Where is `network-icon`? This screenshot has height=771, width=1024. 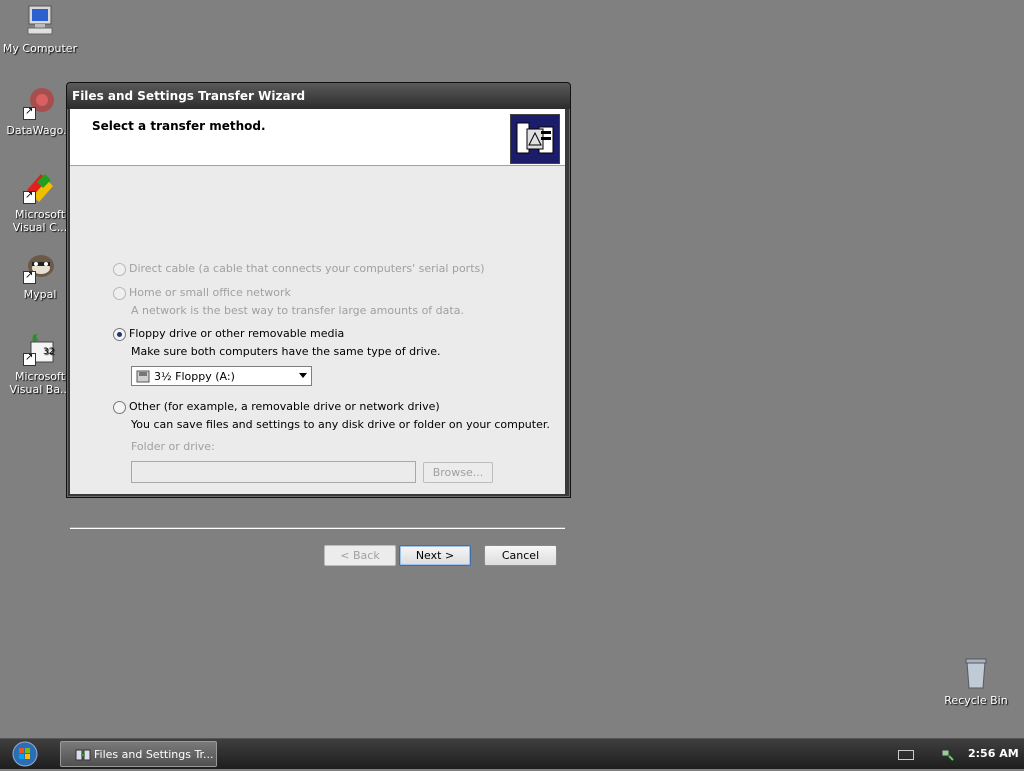 network-icon is located at coordinates (948, 754).